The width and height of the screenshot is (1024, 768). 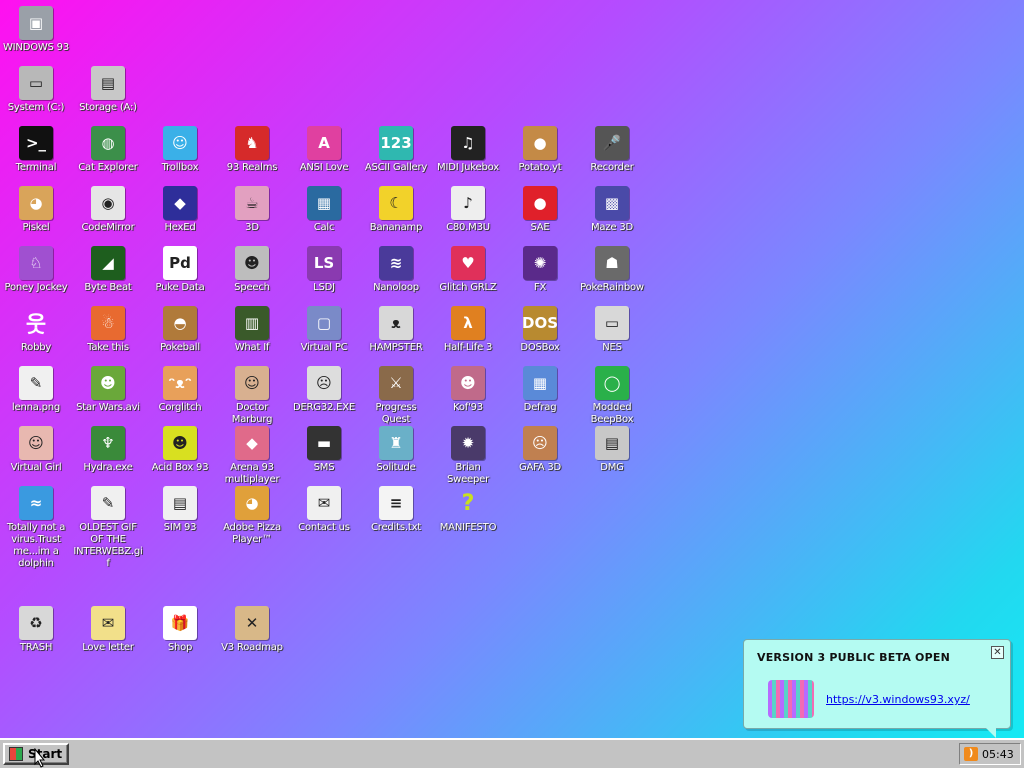 What do you see at coordinates (612, 148) in the screenshot?
I see `desktop-icon-microphone: 🎤 Recorder` at bounding box center [612, 148].